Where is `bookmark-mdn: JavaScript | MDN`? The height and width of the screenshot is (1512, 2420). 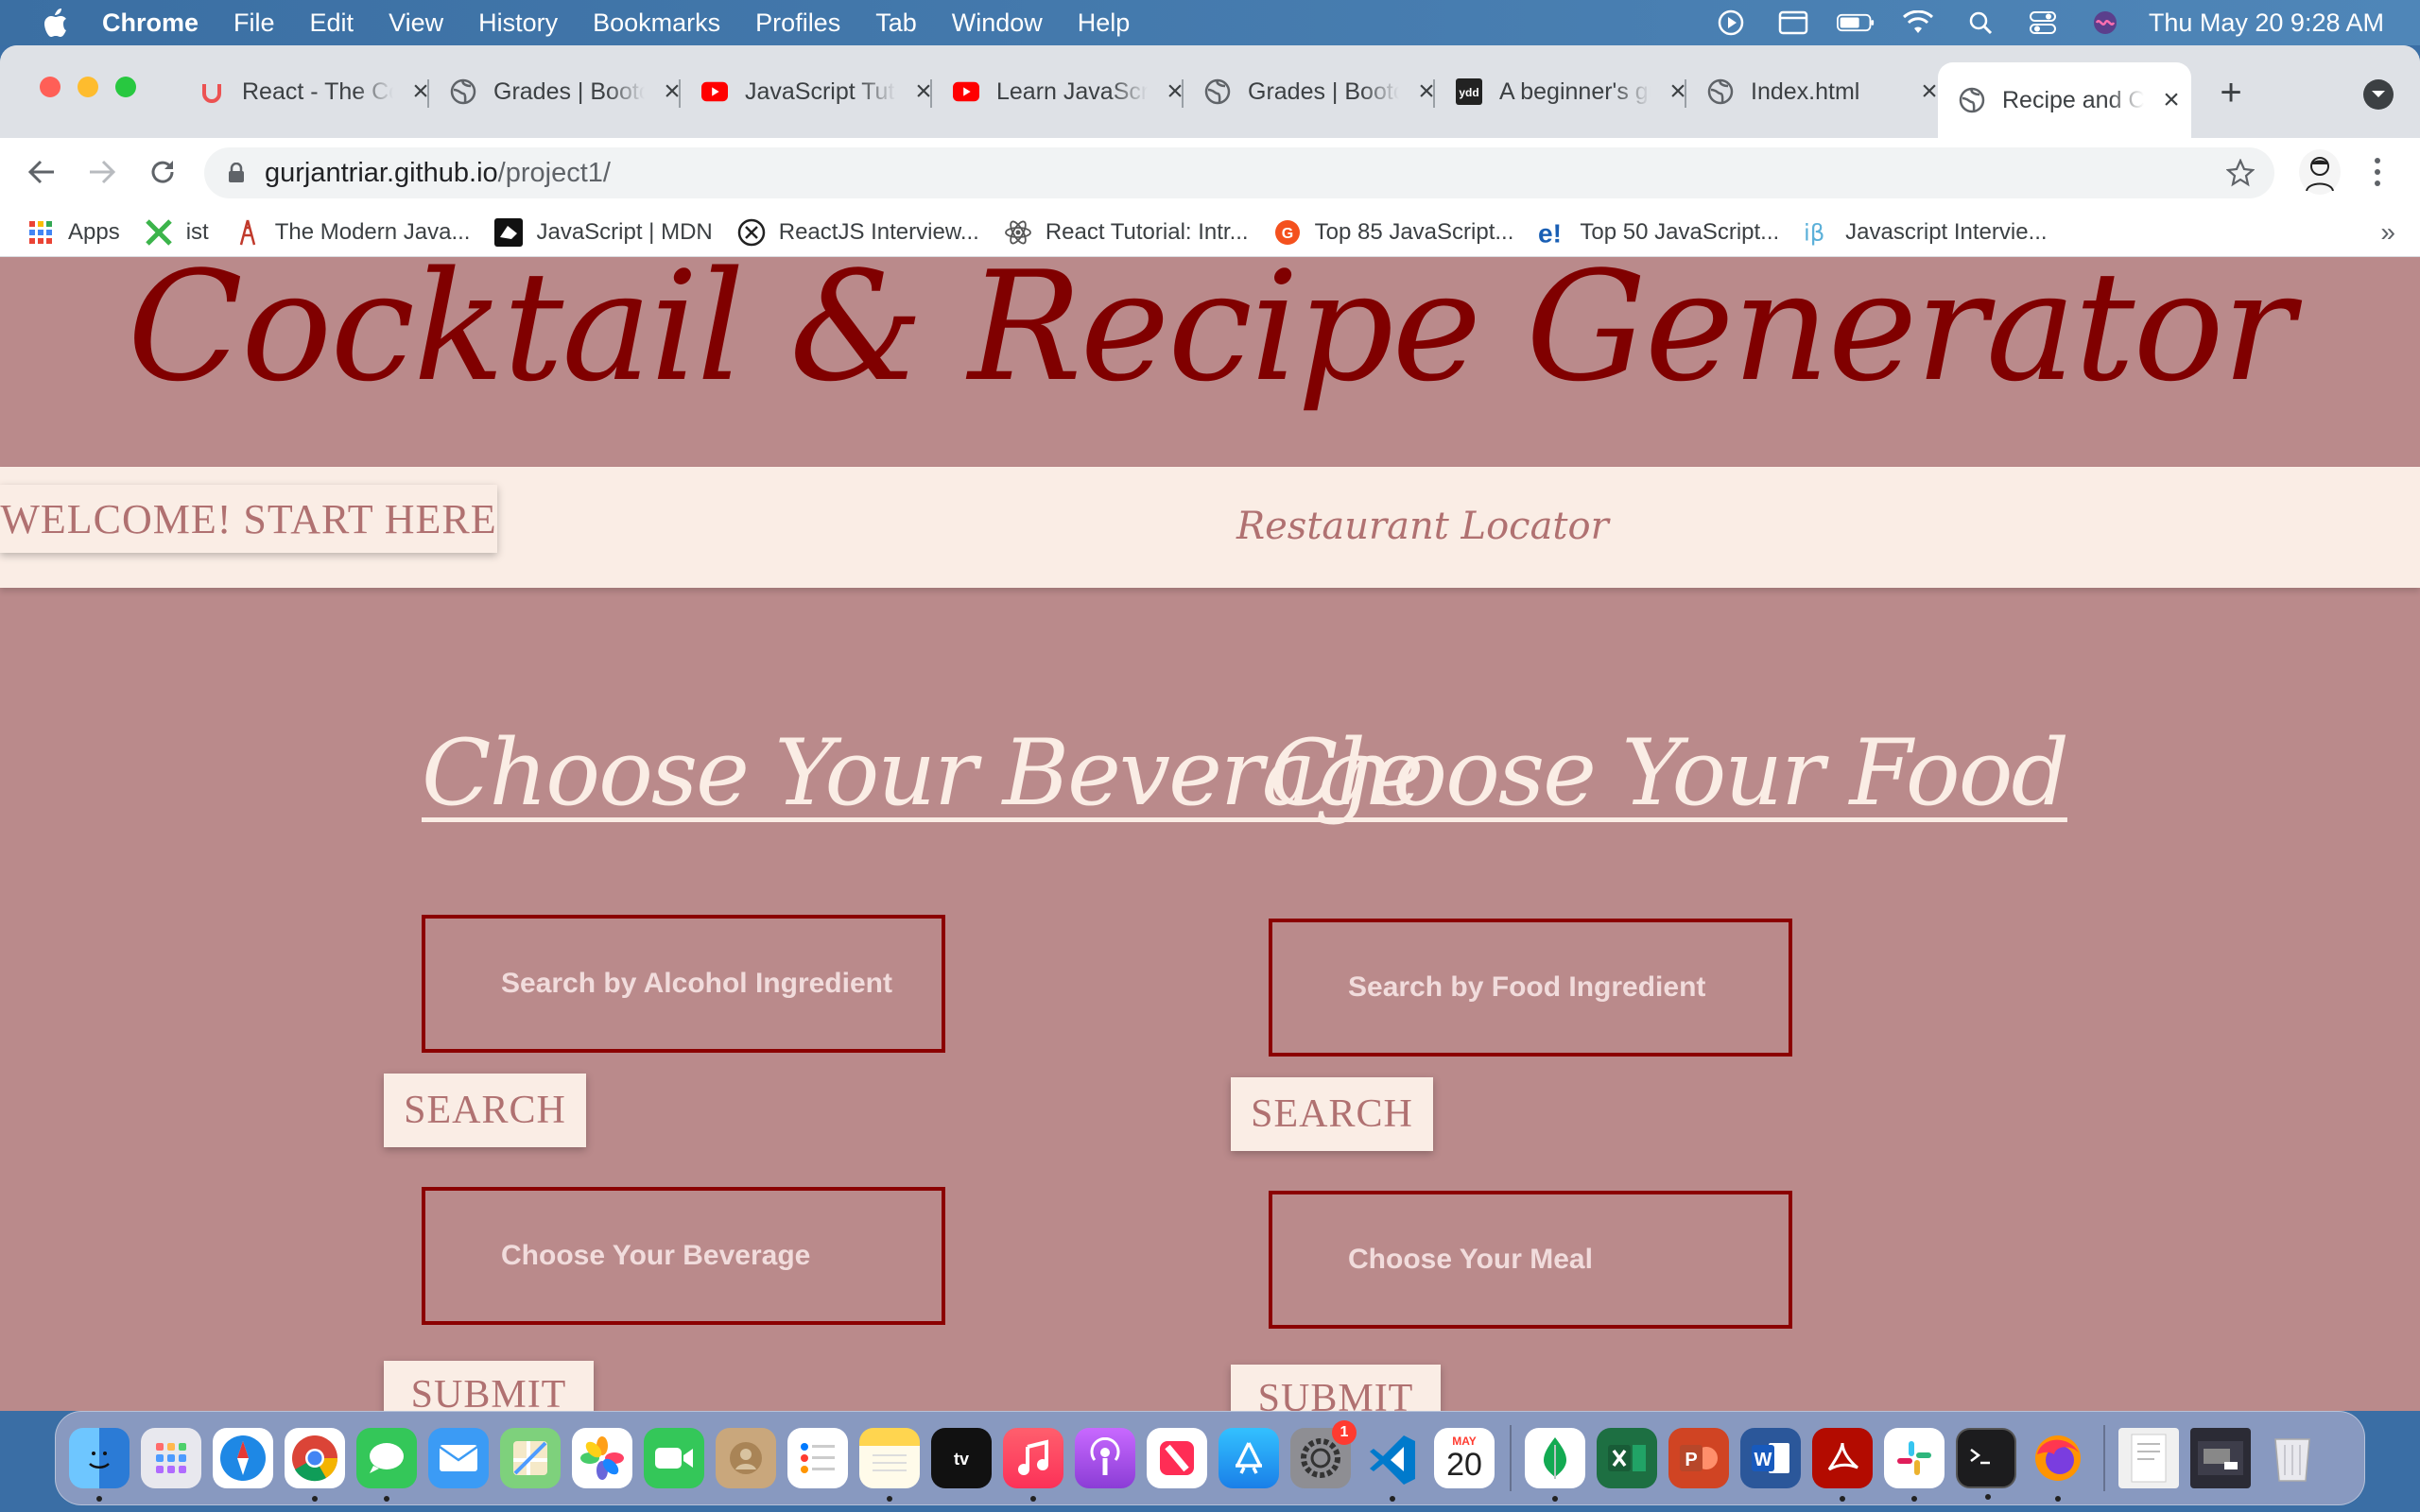 bookmark-mdn: JavaScript | MDN is located at coordinates (603, 232).